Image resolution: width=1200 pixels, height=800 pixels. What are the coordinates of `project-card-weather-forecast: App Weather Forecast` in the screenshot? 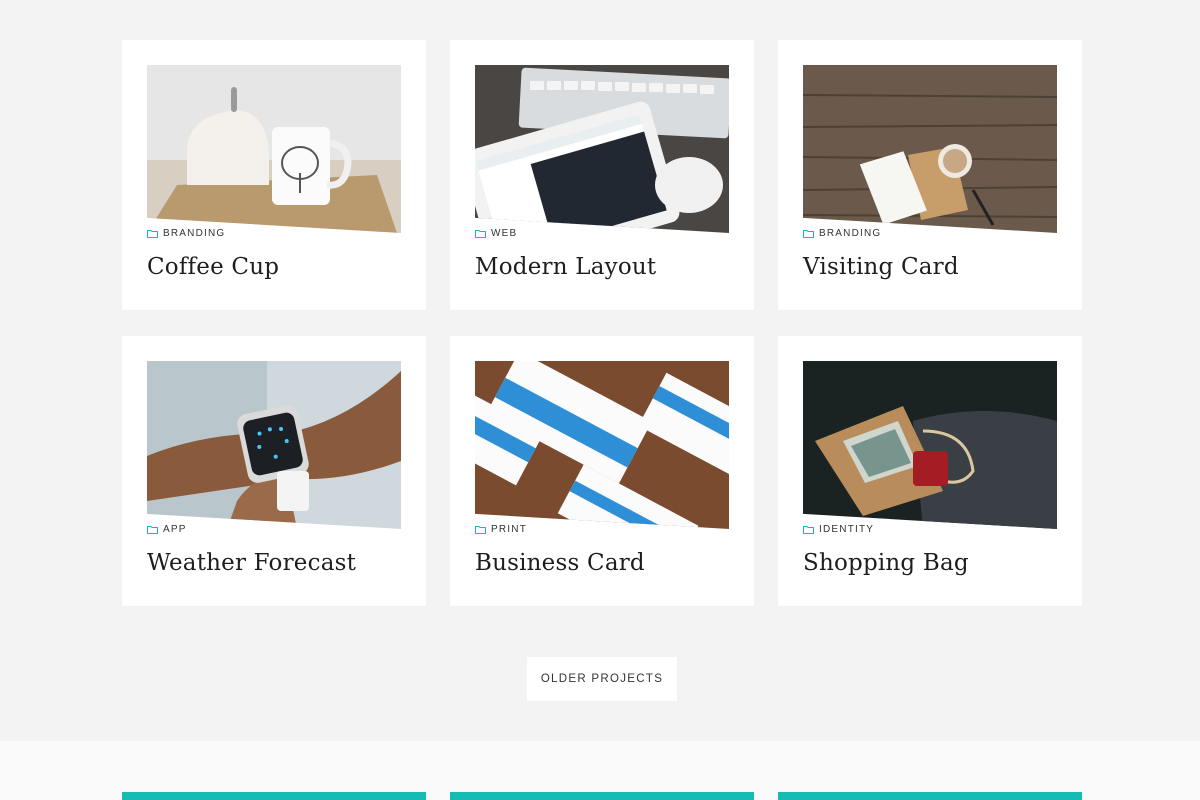 It's located at (274, 471).